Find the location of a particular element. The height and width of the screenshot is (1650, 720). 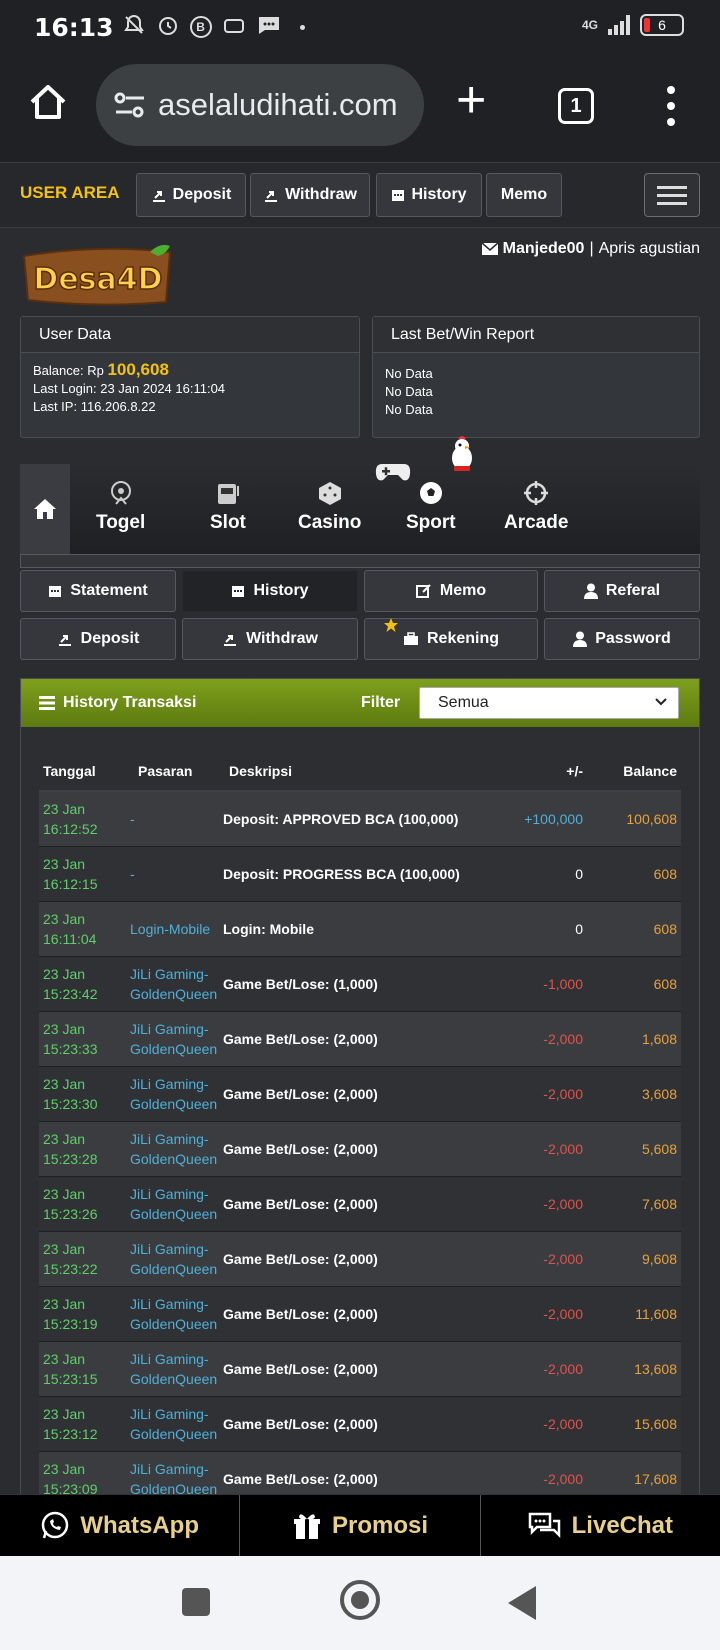

row-date-time: 16:11:04 is located at coordinates (70, 938).